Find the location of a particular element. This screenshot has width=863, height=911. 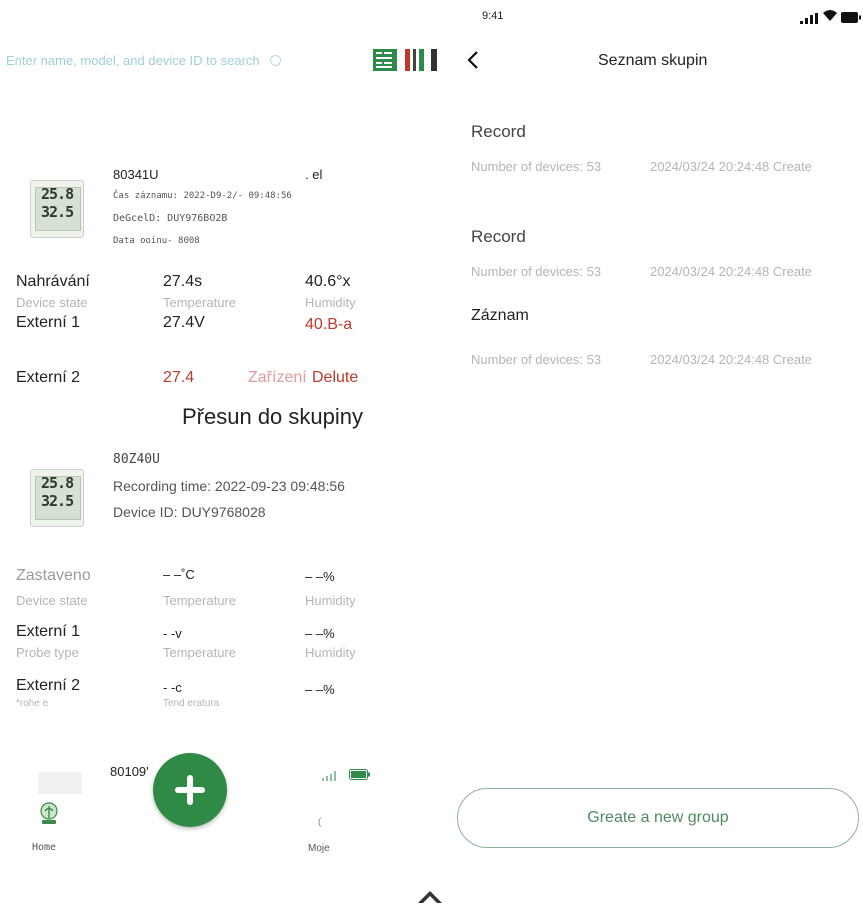

fab-add-button is located at coordinates (190, 790).